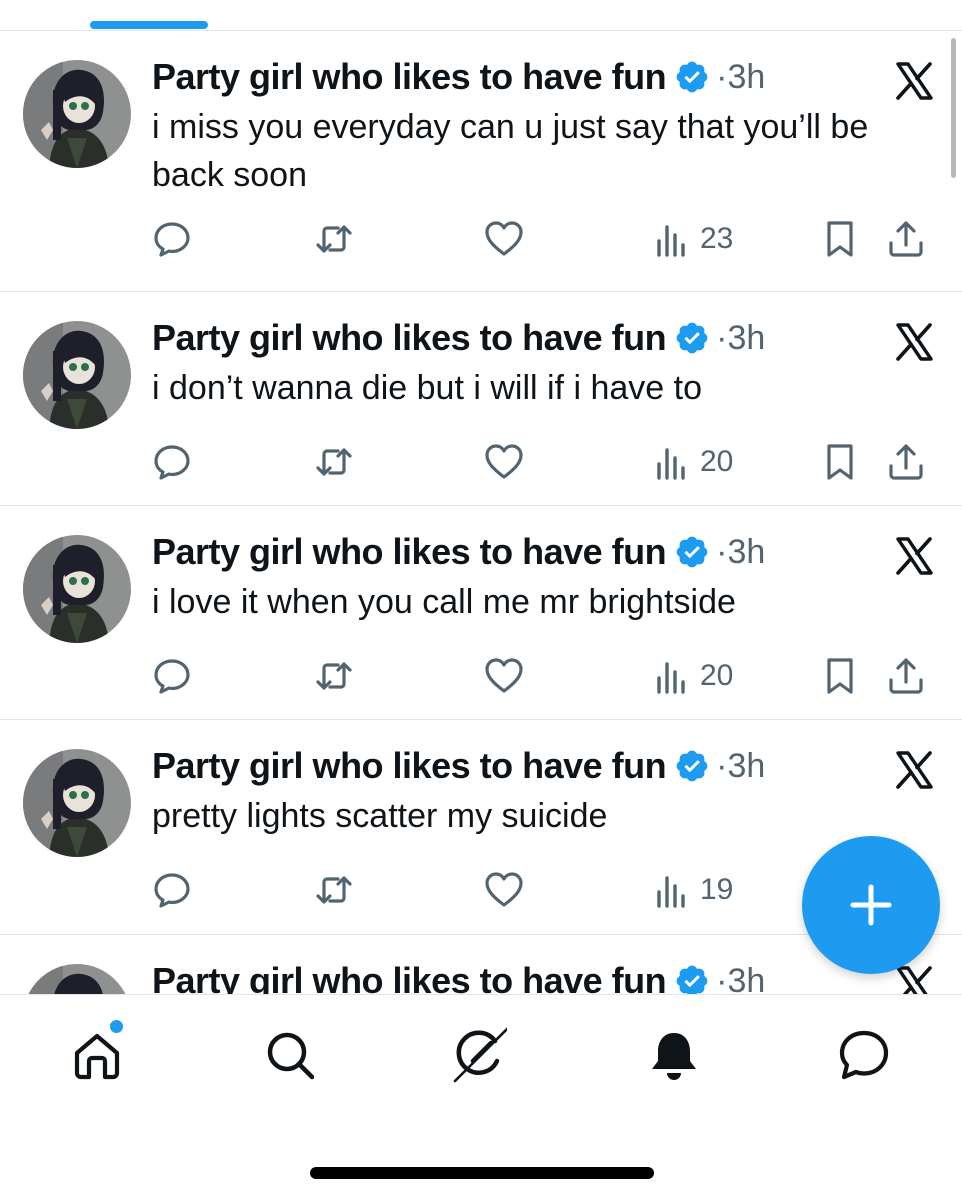  I want to click on views-button: 23, so click(692, 239).